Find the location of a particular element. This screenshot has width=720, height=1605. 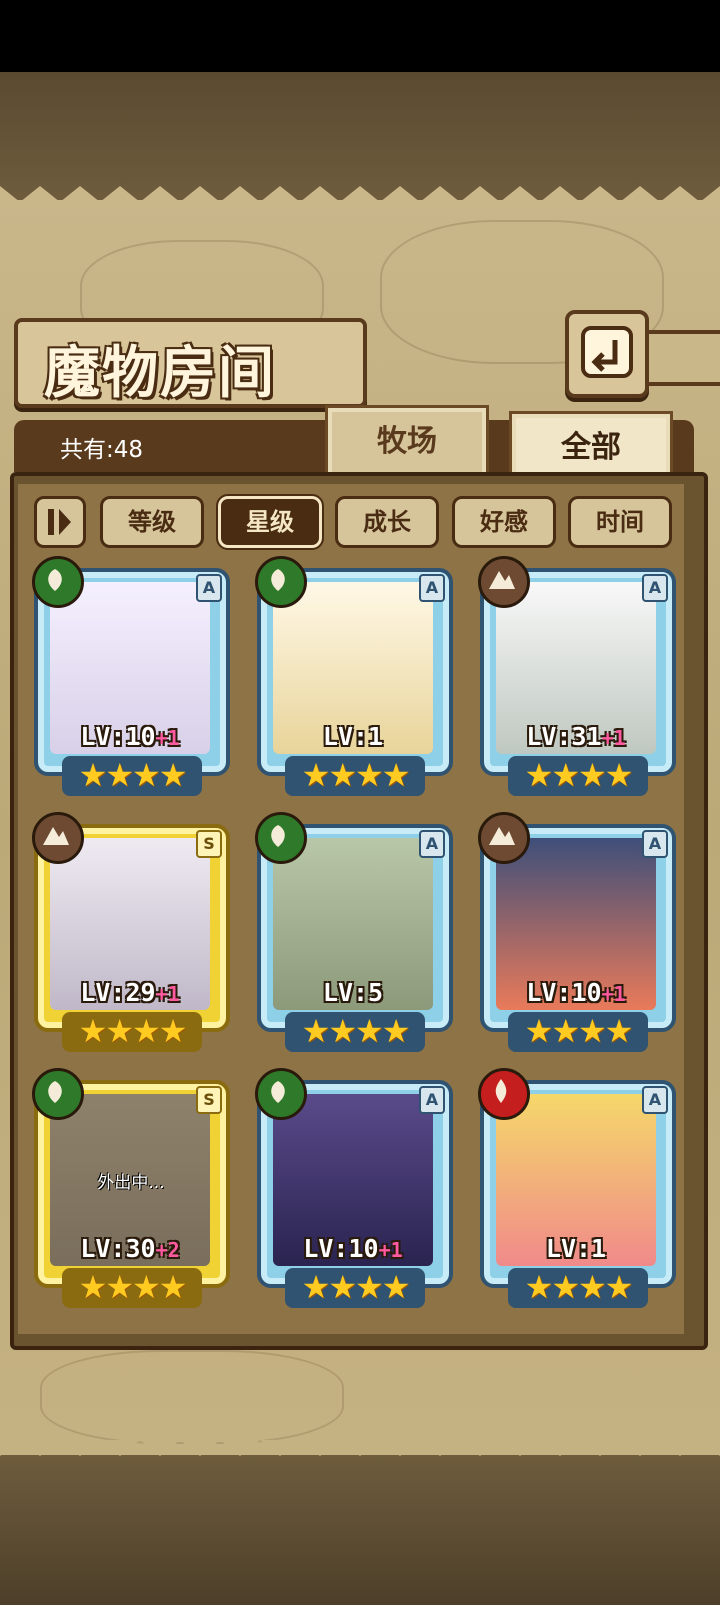

monster-card: A LV:31+1 ★★★★ is located at coordinates (577, 676).